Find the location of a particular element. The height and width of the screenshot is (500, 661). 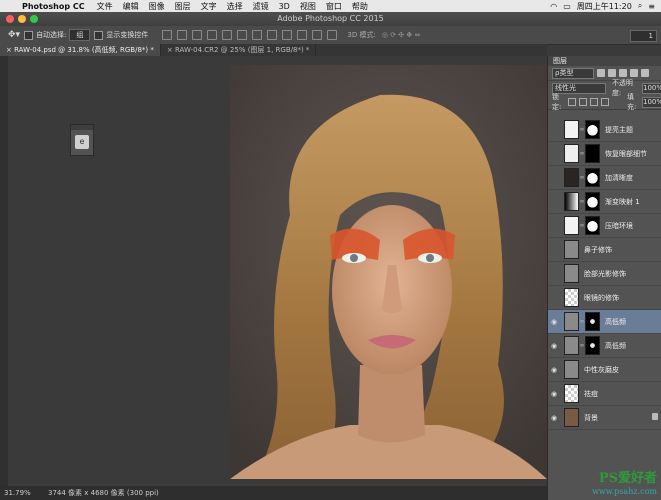

distribute-hcenter-icon is located at coordinates (317, 35).